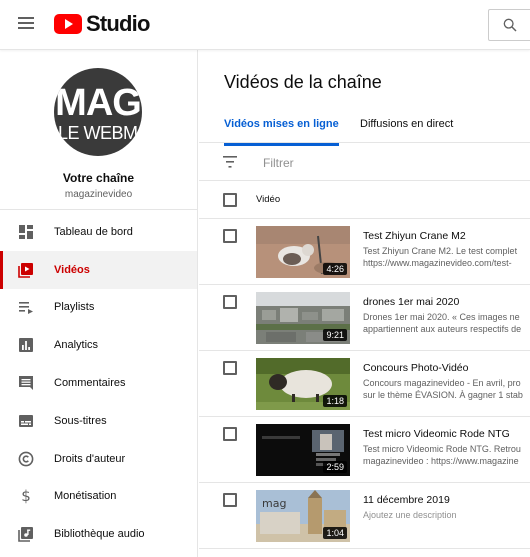 The height and width of the screenshot is (557, 530). Describe the element at coordinates (441, 317) in the screenshot. I see `video-description-line: Drones 1er mai 2020. « Ces images ne` at that location.